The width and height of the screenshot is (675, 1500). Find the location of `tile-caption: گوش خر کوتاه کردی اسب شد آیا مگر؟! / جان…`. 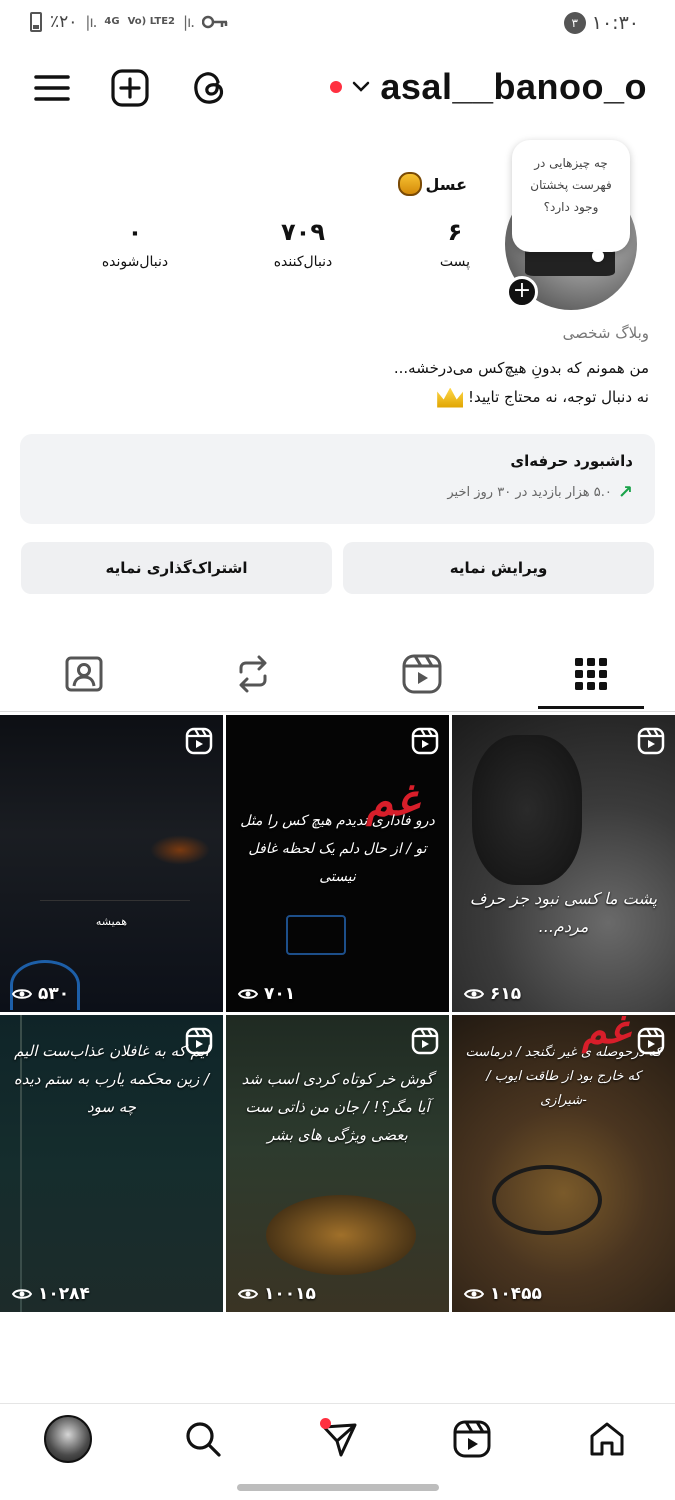

tile-caption: گوش خر کوتاه کردی اسب شد آیا مگر؟! / جان… is located at coordinates (337, 1107).